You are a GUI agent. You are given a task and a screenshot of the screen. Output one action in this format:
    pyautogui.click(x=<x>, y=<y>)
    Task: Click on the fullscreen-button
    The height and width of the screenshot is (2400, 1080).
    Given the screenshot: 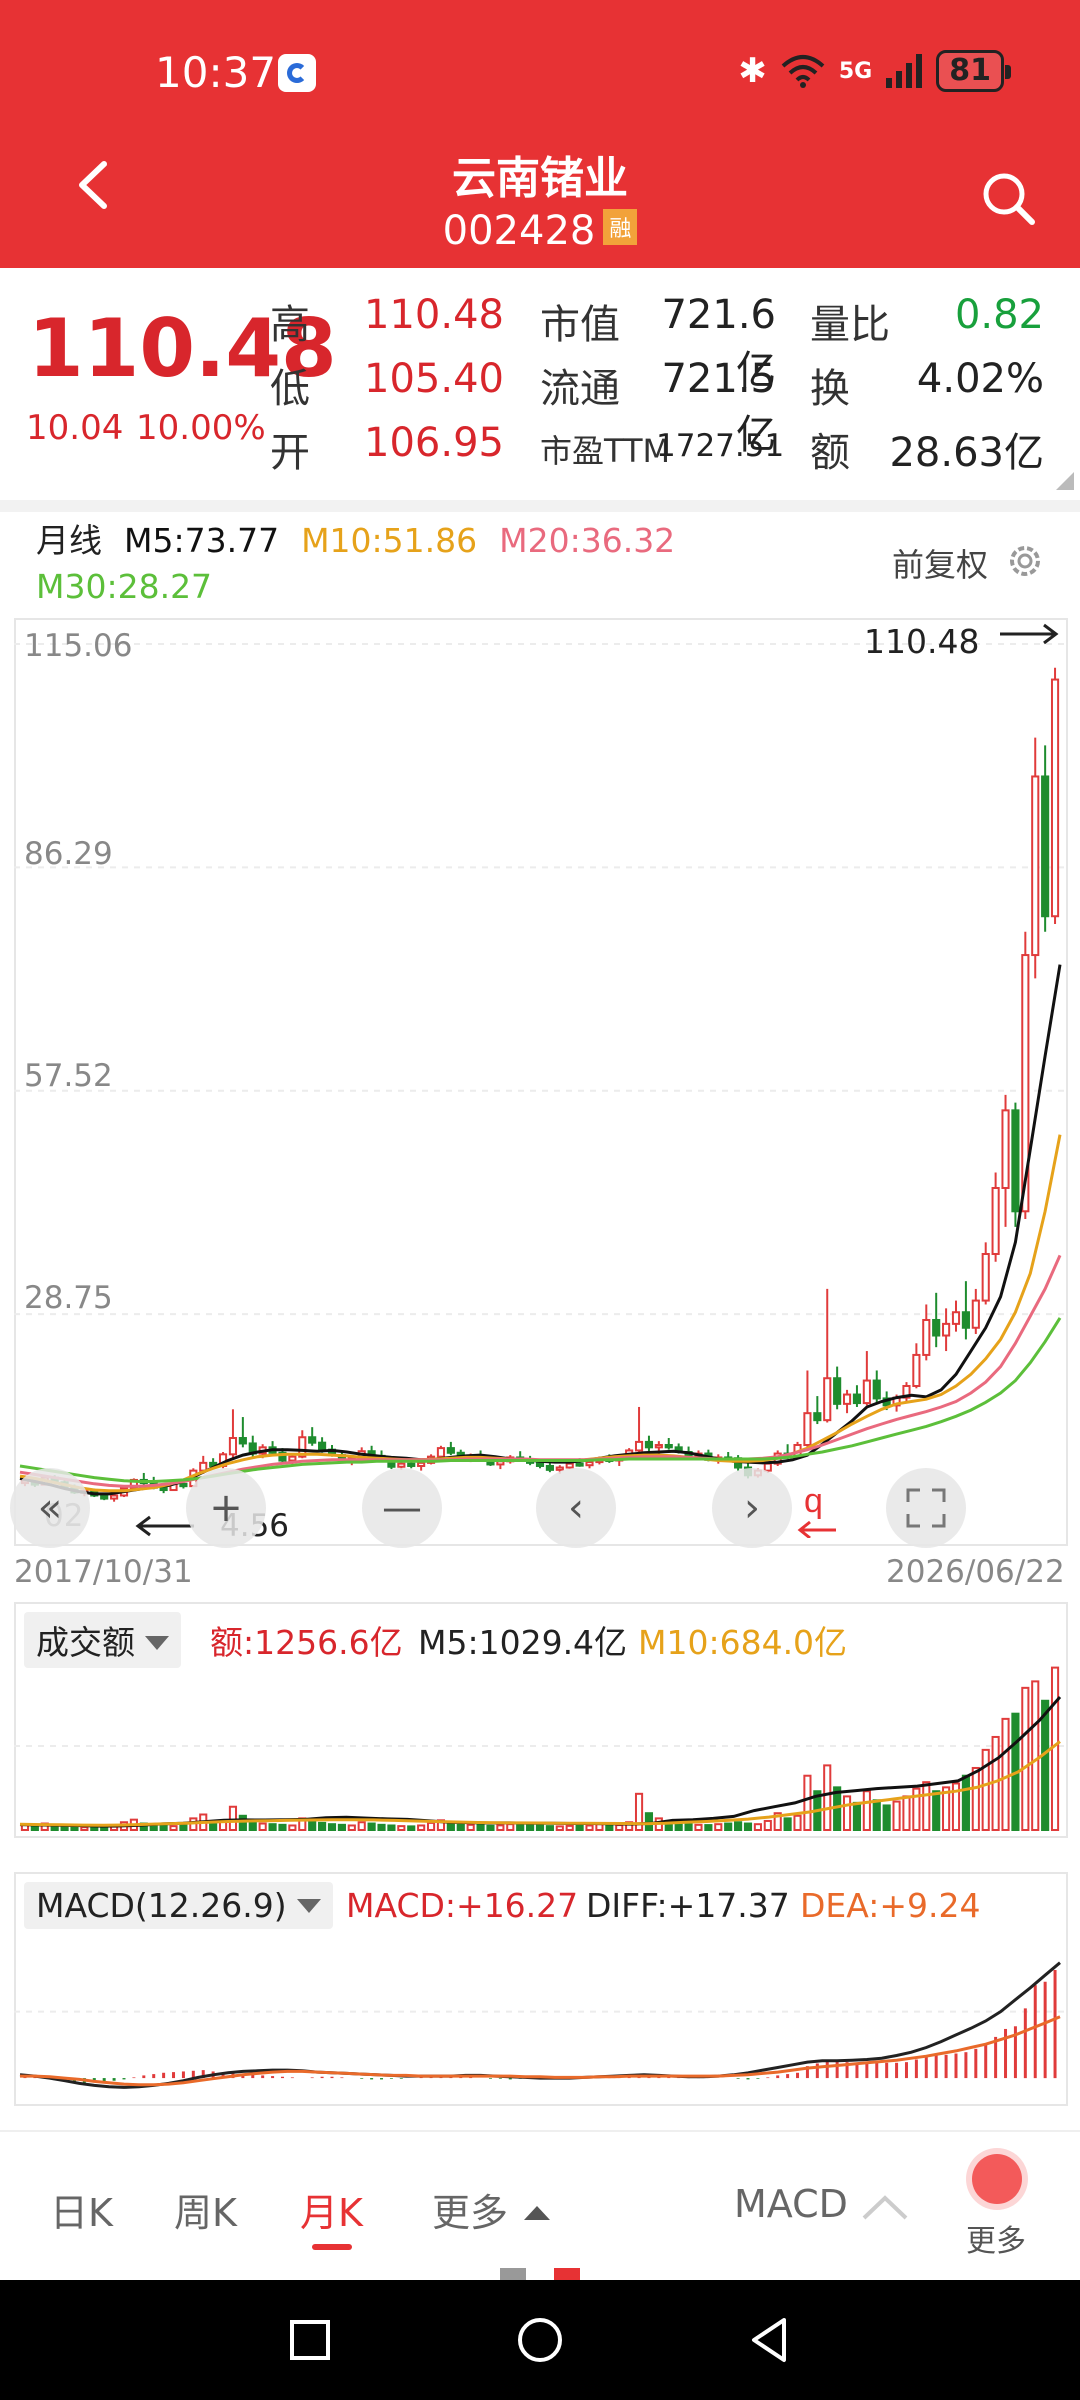 What is the action you would take?
    pyautogui.click(x=926, y=1508)
    